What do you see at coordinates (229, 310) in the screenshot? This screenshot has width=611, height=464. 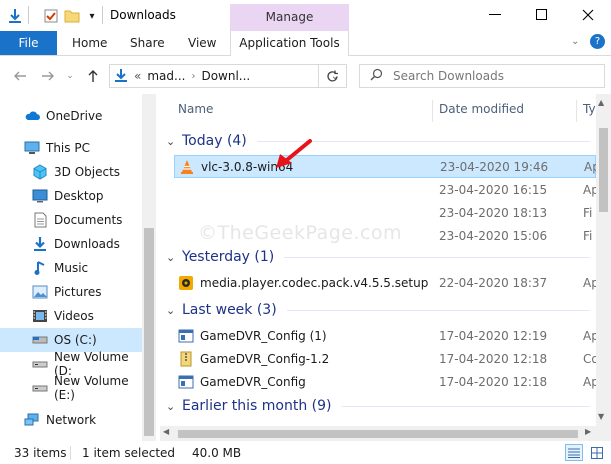 I see `group-label: Last week (3)` at bounding box center [229, 310].